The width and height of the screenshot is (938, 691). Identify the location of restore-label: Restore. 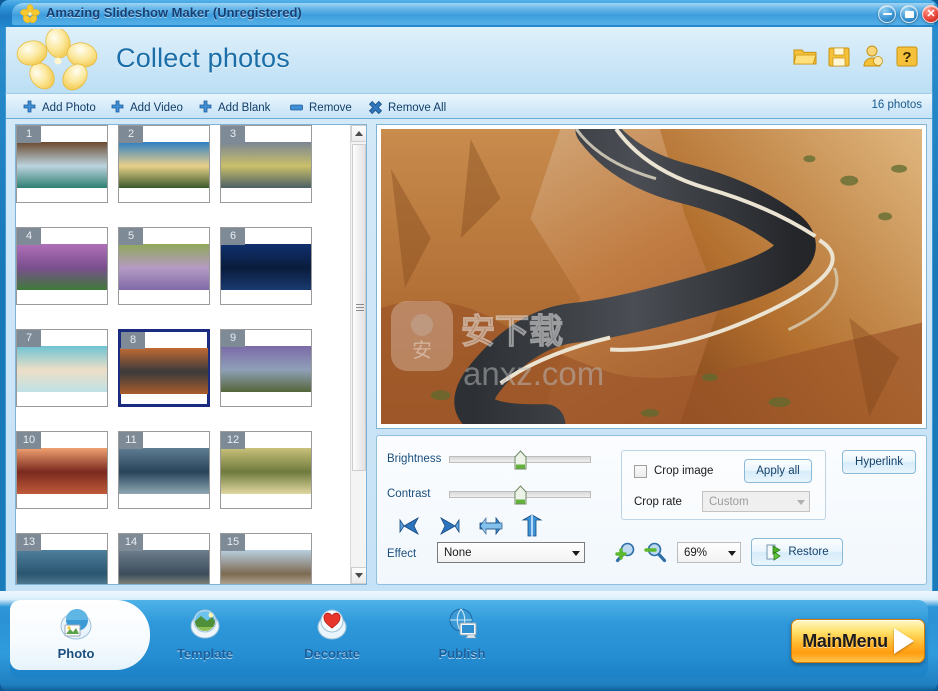
(808, 552).